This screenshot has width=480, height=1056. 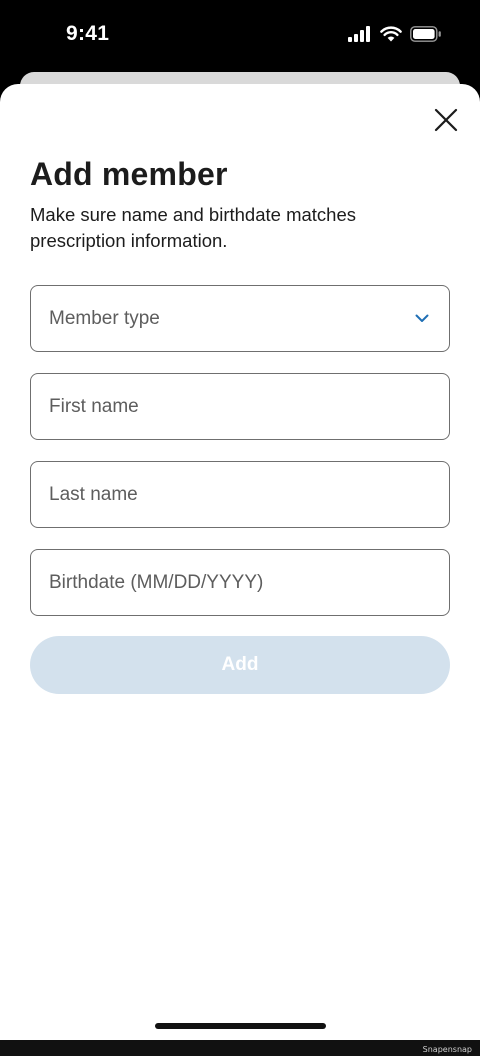 What do you see at coordinates (240, 36) in the screenshot?
I see `status-bar: 9:41` at bounding box center [240, 36].